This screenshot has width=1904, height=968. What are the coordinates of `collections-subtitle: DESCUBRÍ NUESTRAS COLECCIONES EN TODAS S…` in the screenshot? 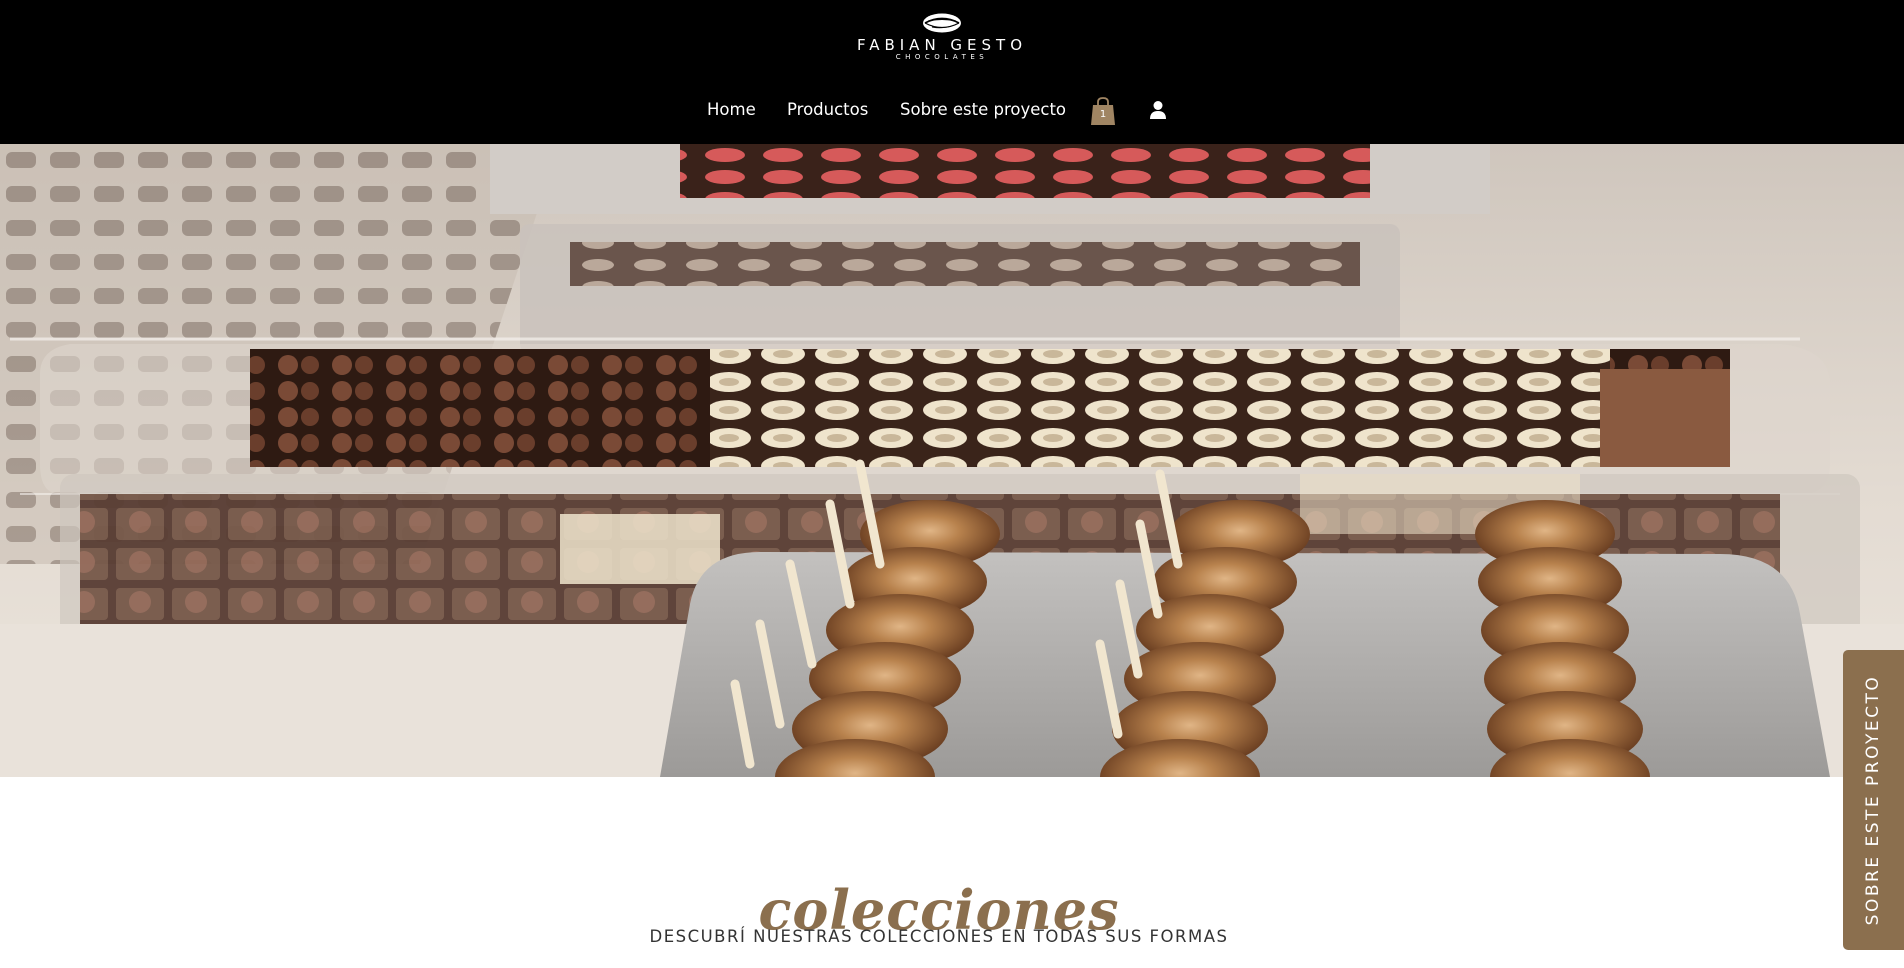 It's located at (939, 936).